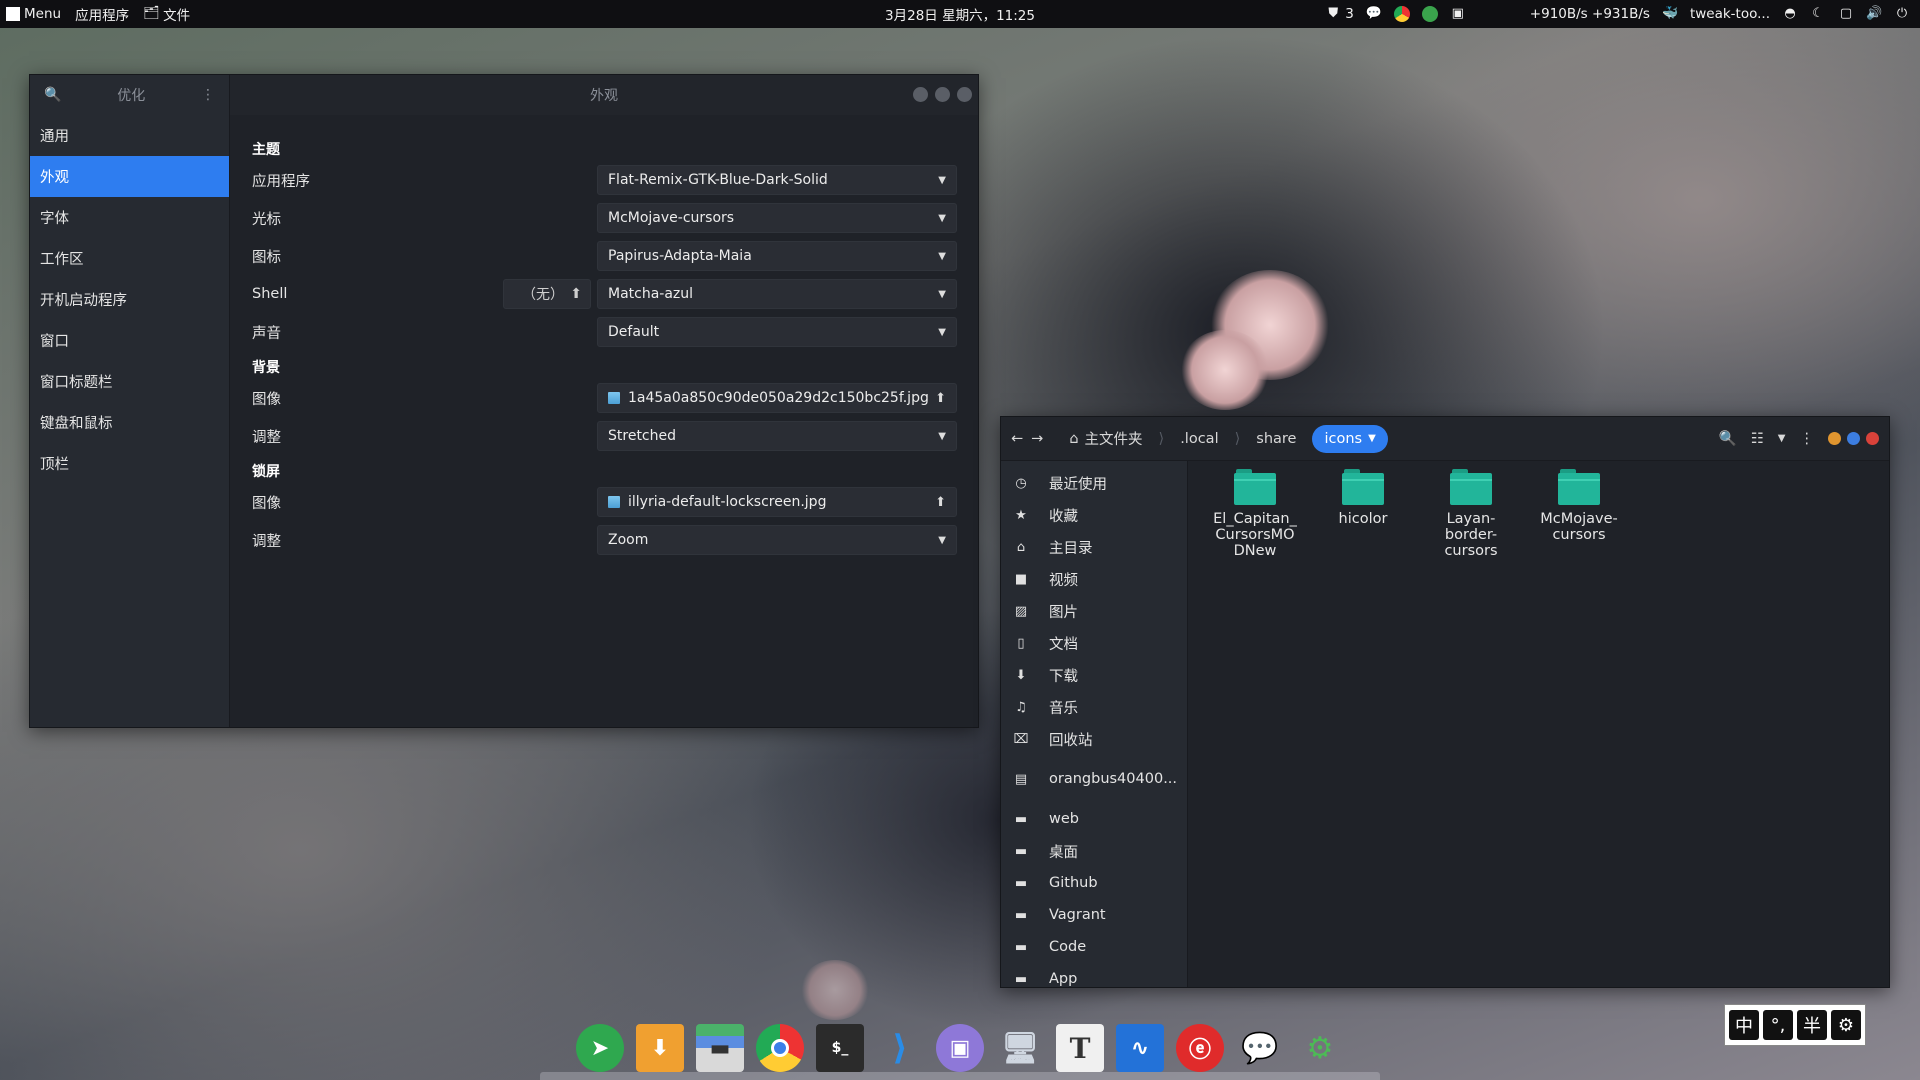 The image size is (1920, 1080). I want to click on applications-menu: 应用程序, so click(102, 14).